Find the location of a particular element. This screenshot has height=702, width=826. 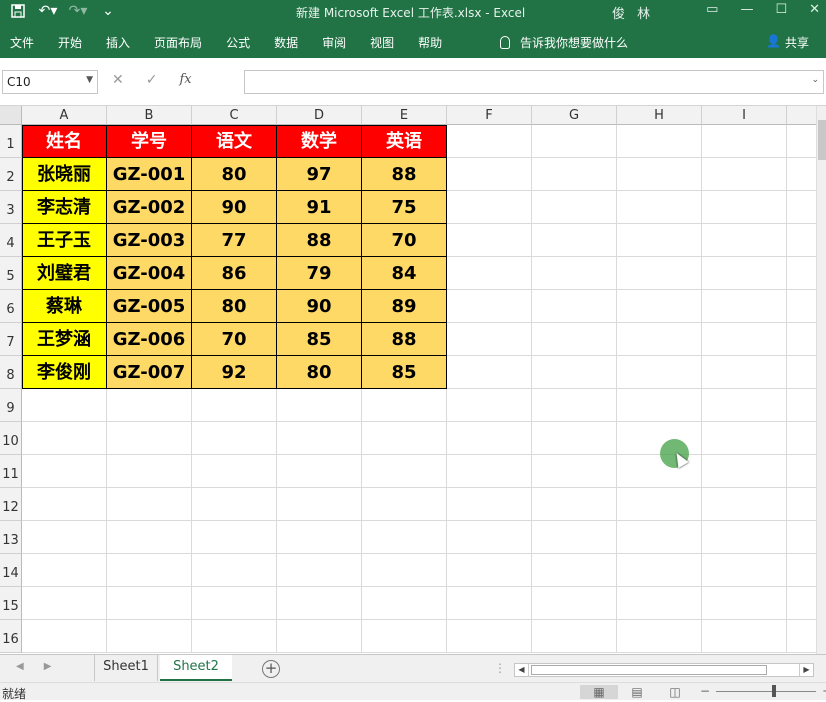

horizontal-scrollbar: ◀ ▶ is located at coordinates (664, 670).